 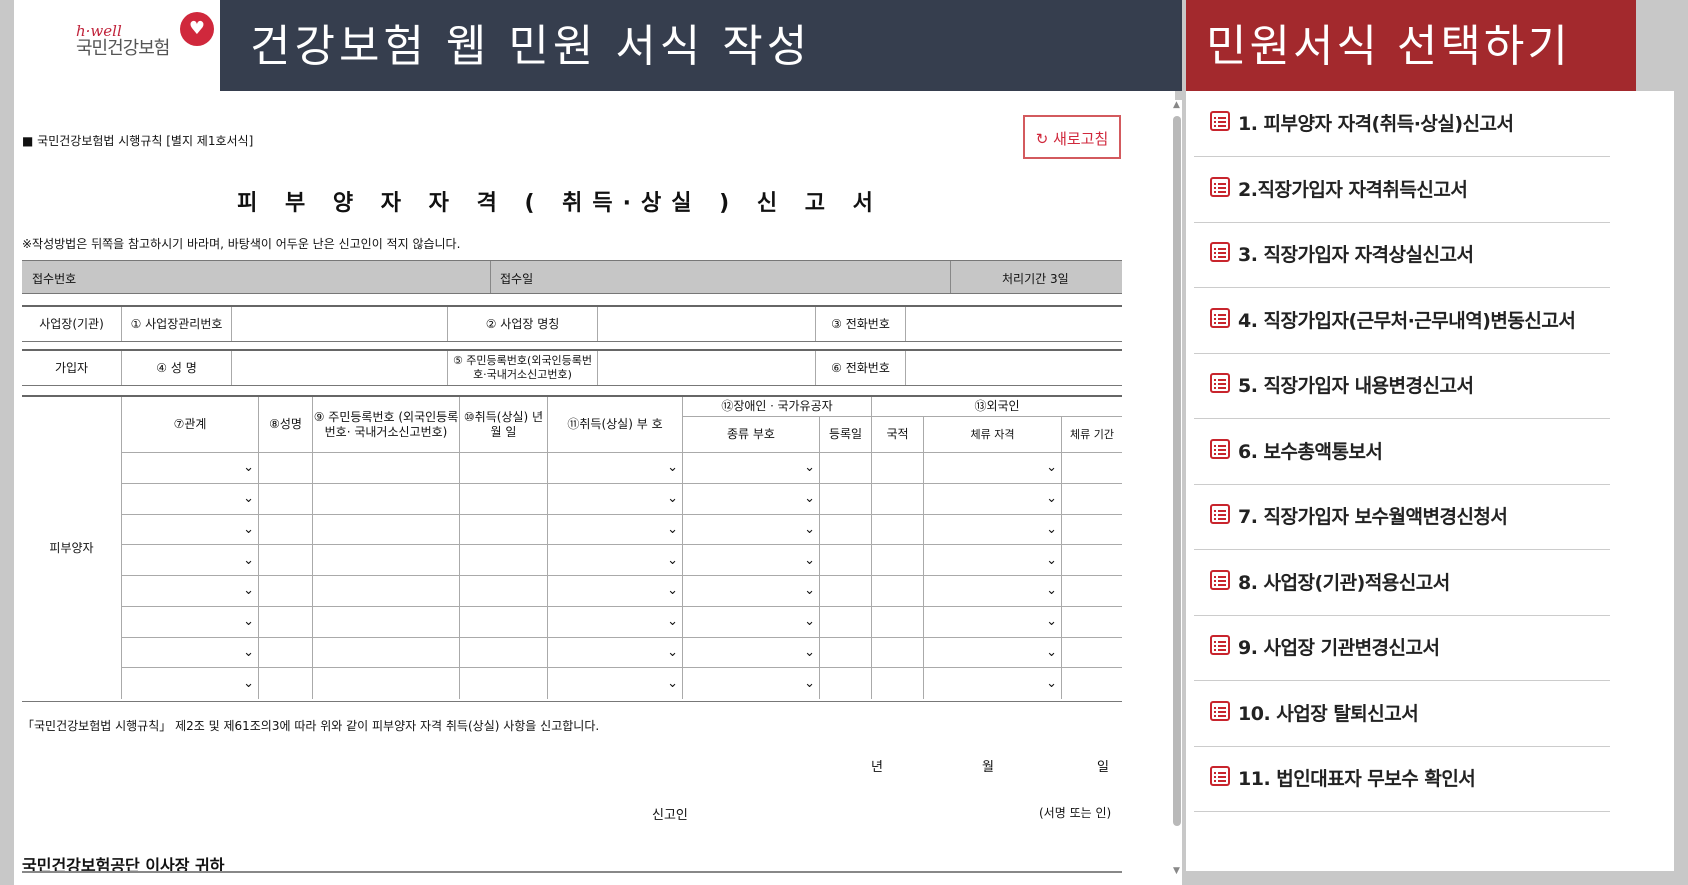 I want to click on menu-item: 11. 법인대표자 무보수 확인서, so click(x=1402, y=779).